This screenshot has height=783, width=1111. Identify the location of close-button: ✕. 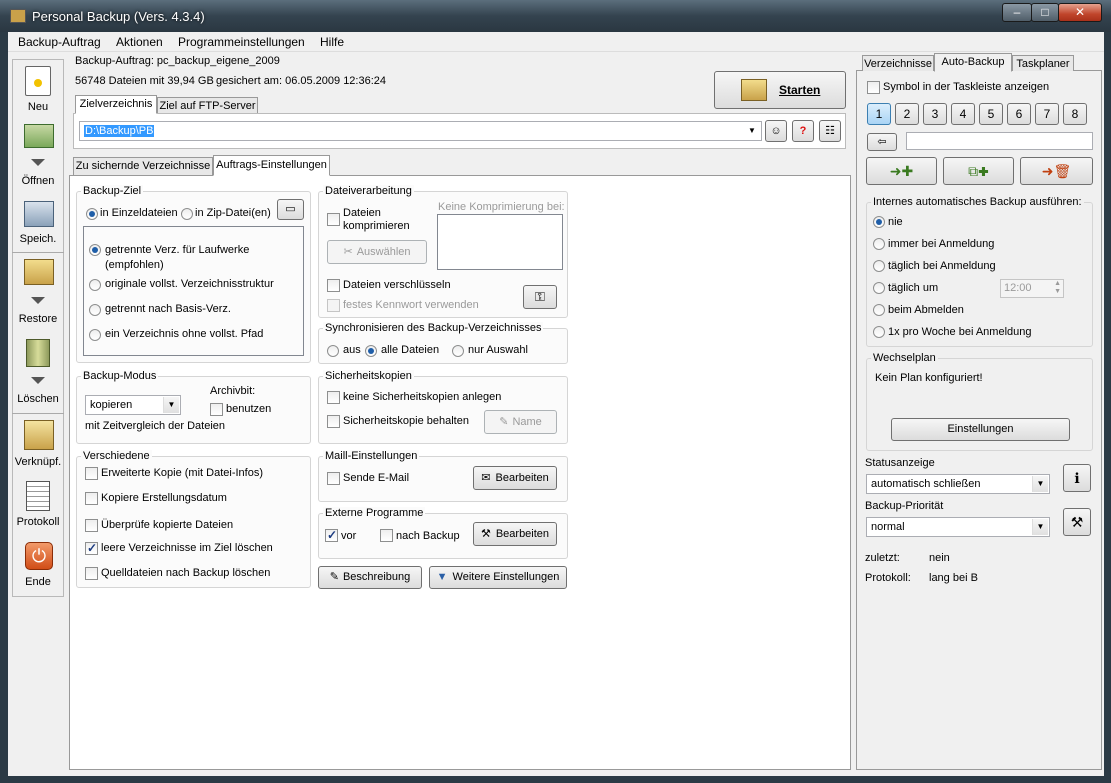
(1080, 12).